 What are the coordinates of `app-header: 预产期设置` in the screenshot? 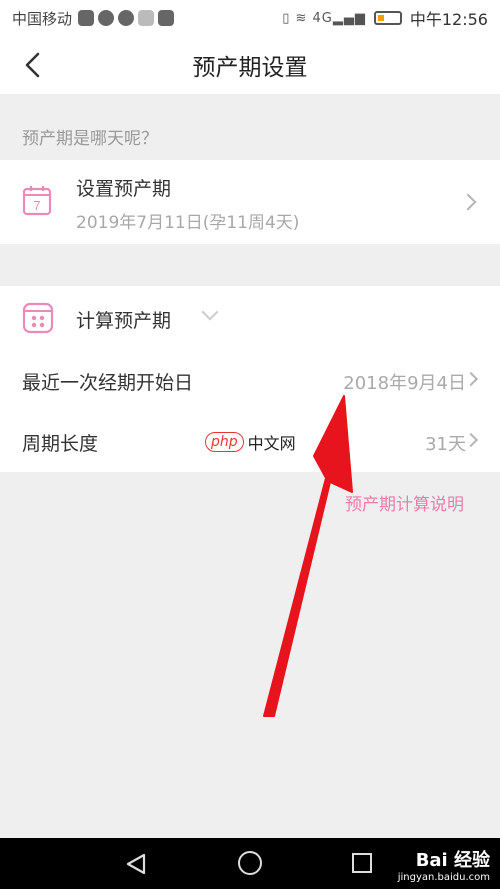 It's located at (250, 65).